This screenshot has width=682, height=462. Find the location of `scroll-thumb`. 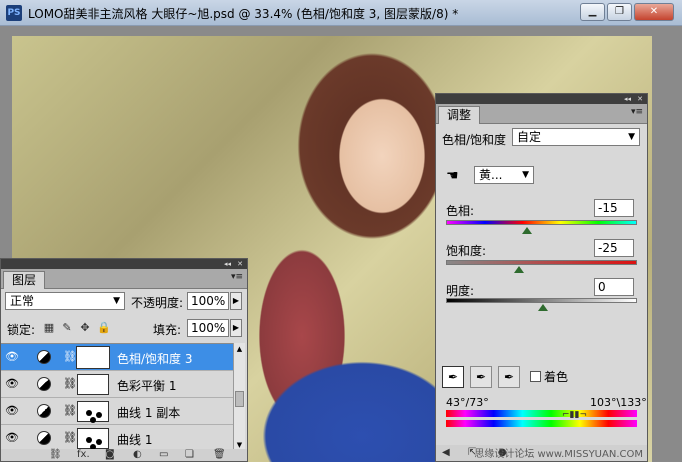

scroll-thumb is located at coordinates (239, 399).